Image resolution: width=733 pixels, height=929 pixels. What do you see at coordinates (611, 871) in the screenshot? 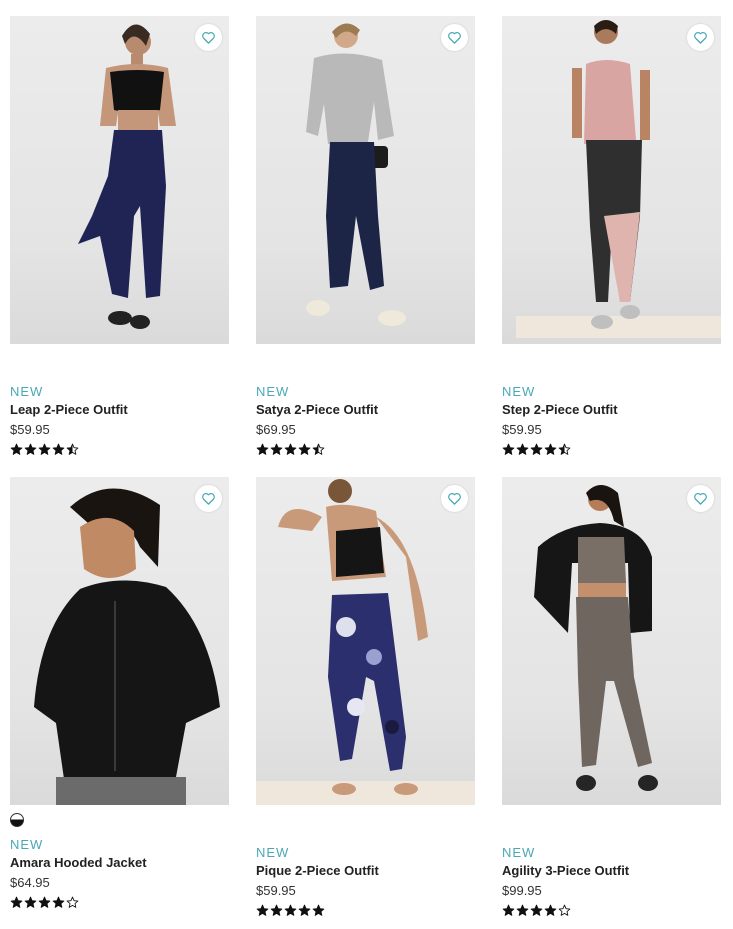
I see `product-name: Agility 3-Piece Outfit` at bounding box center [611, 871].